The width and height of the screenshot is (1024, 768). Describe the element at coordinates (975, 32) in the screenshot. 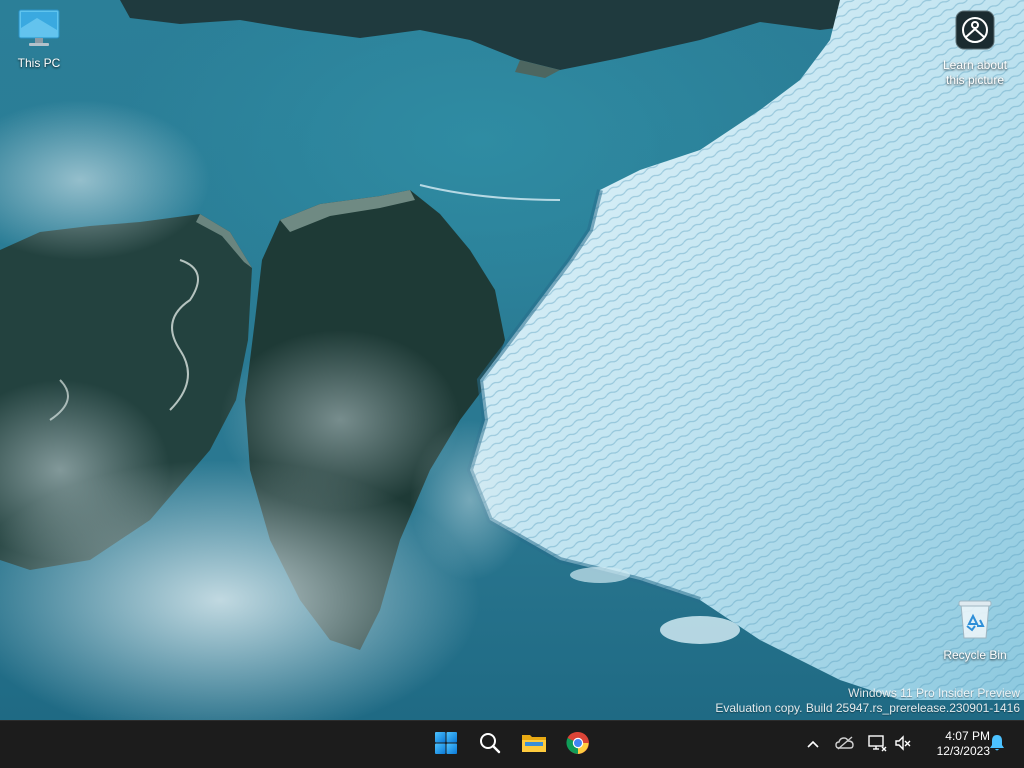

I see `learn-about-picture-icon` at that location.